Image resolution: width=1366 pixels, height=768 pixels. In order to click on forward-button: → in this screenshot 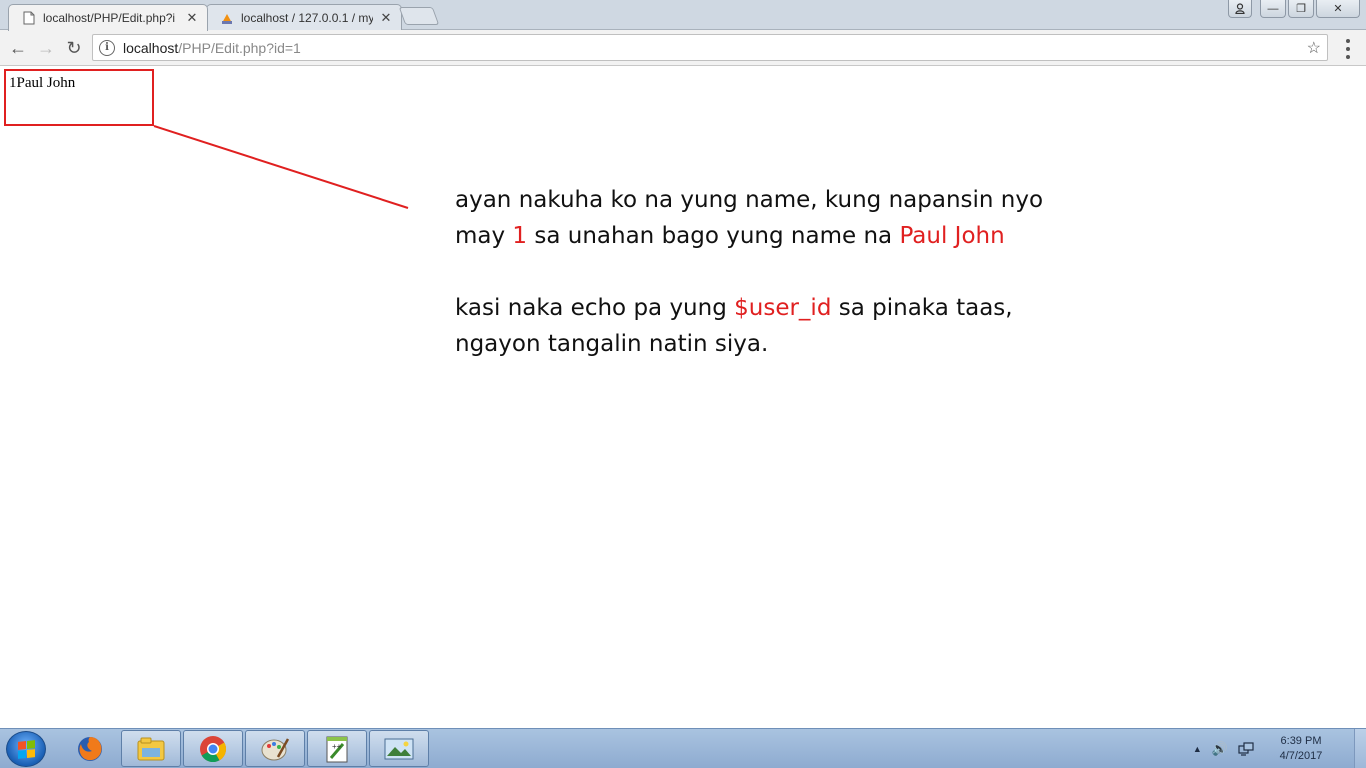, I will do `click(46, 48)`.